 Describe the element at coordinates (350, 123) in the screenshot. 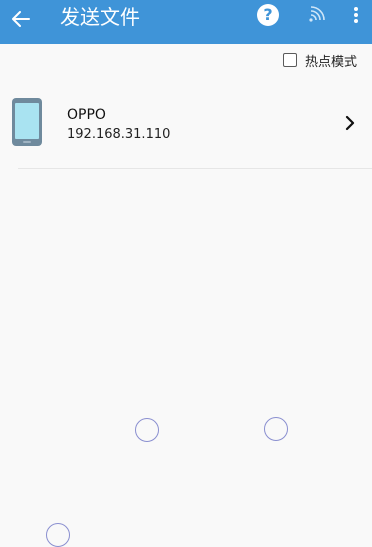

I see `chevron-right-icon` at that location.